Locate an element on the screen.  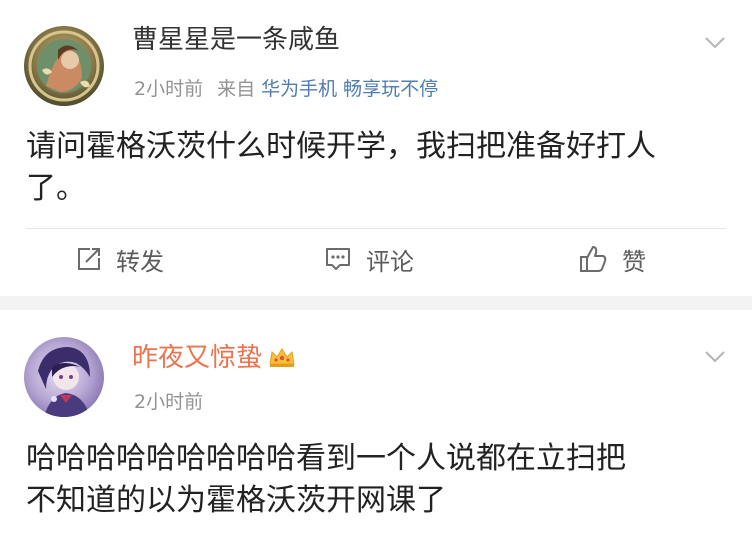
username-text: 昨夜又惊蛰 is located at coordinates (197, 358).